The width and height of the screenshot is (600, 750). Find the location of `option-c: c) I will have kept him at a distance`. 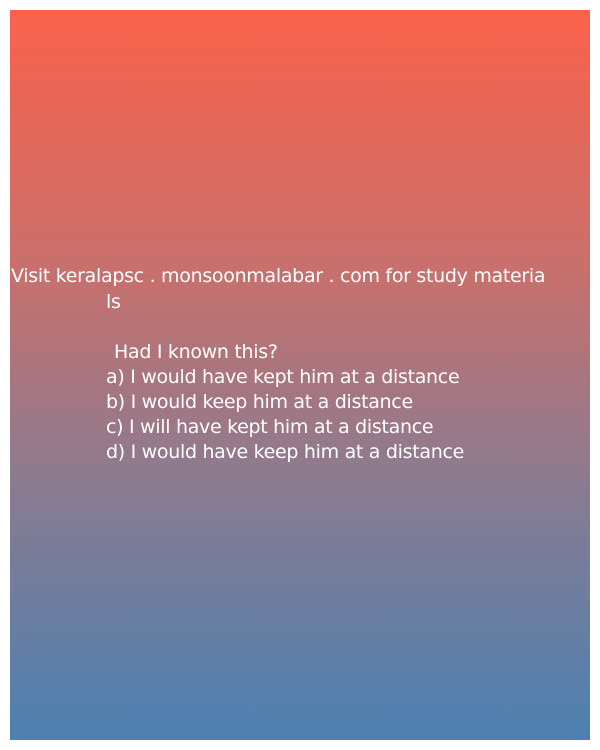

option-c: c) I will have kept him at a distance is located at coordinates (270, 427).